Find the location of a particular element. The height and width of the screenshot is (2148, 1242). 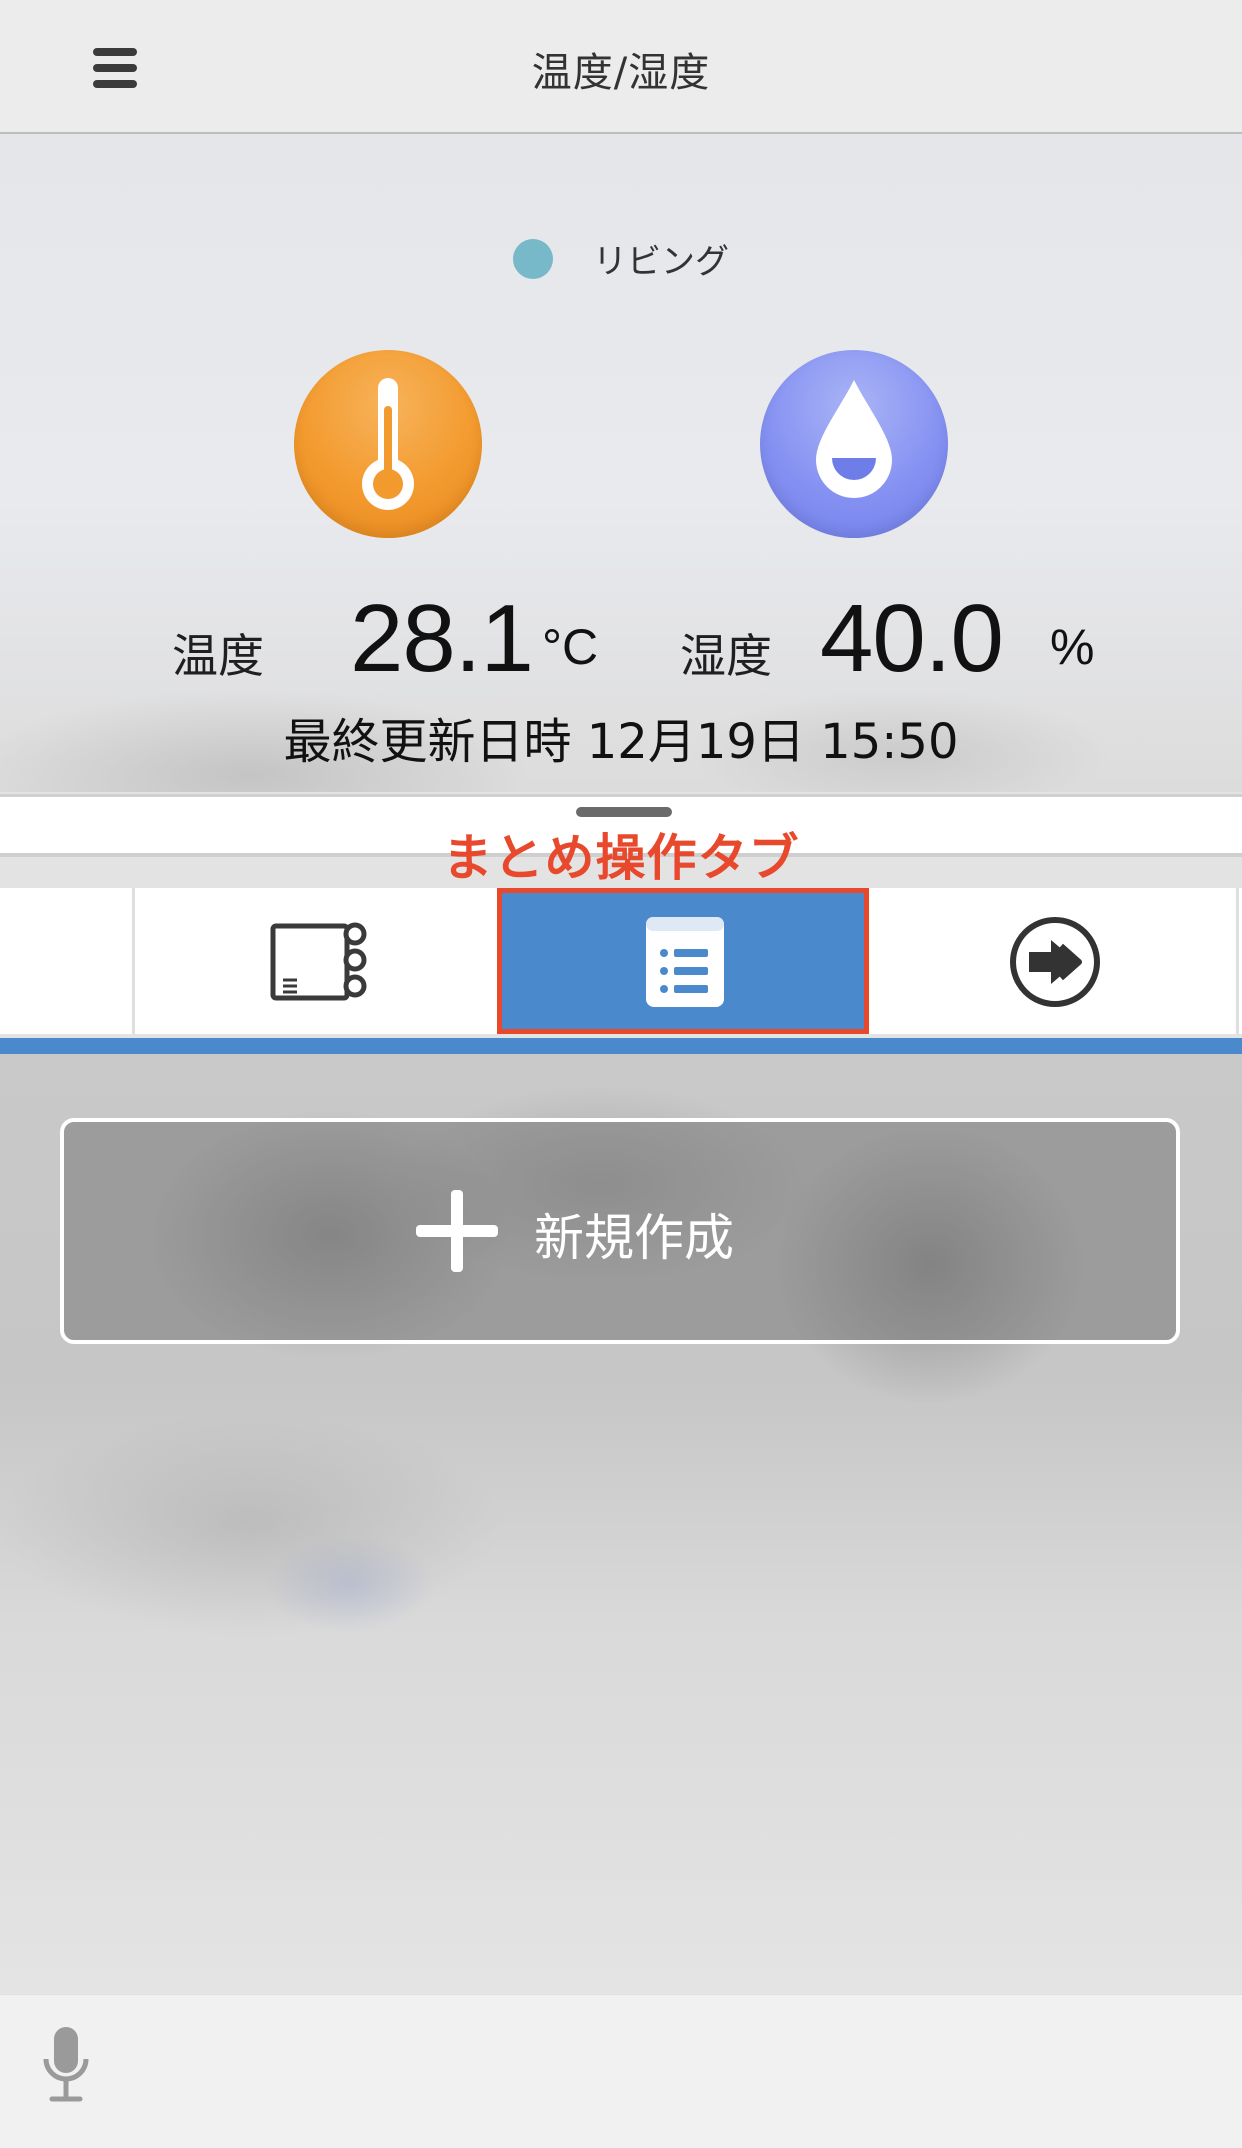

humidity-unit: % is located at coordinates (1072, 647).